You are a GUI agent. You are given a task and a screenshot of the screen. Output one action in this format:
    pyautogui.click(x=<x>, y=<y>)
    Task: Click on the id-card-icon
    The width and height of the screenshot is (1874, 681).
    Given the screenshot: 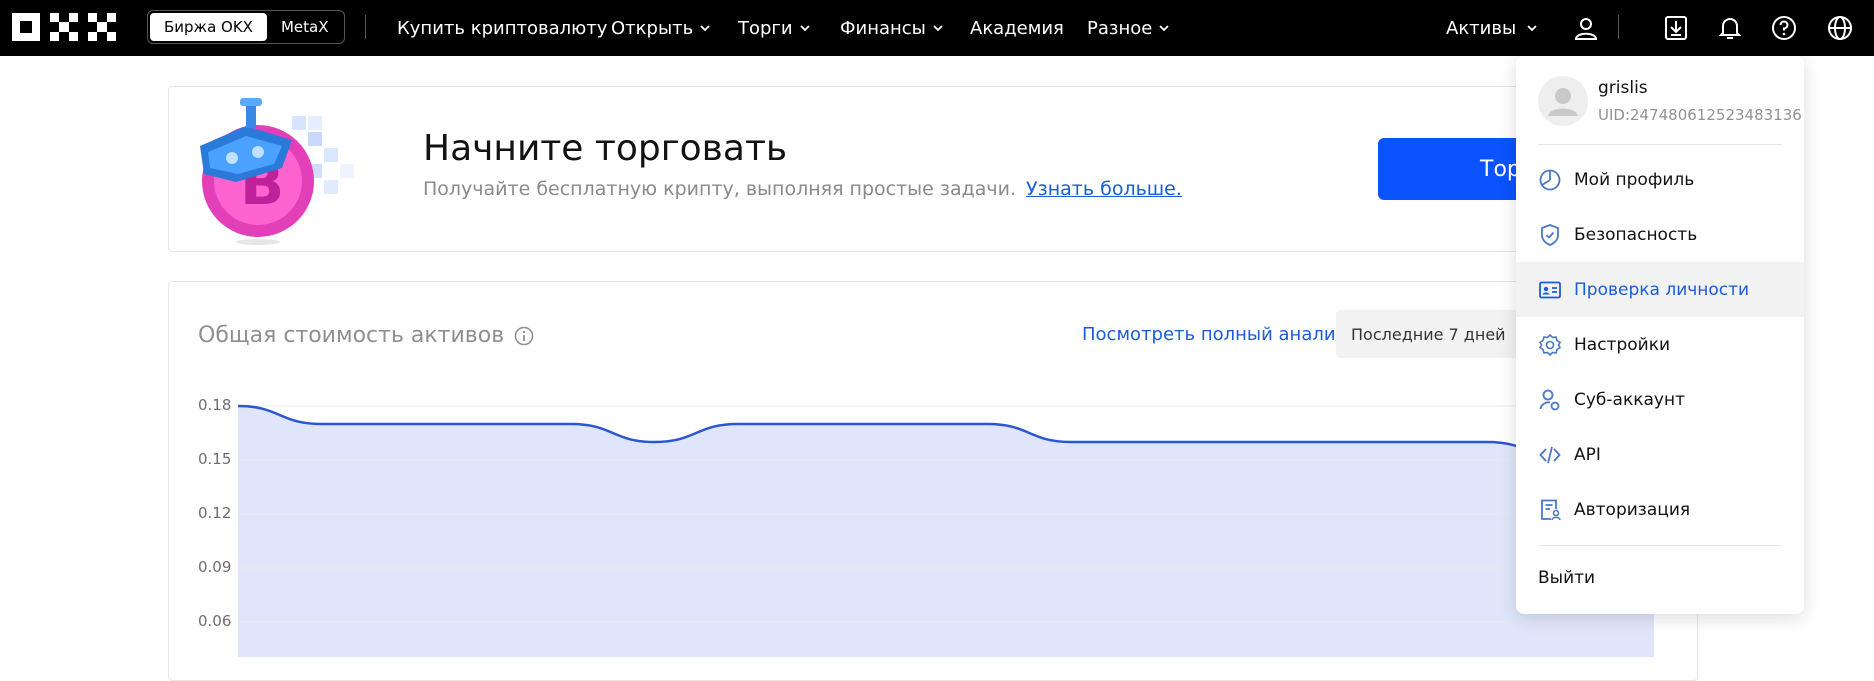 What is the action you would take?
    pyautogui.click(x=1550, y=290)
    